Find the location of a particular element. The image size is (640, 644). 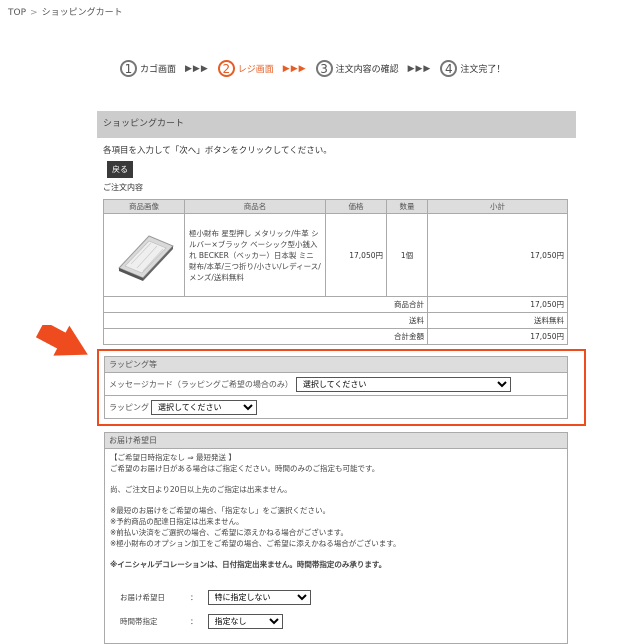

total-label: 送料 is located at coordinates (265, 320).